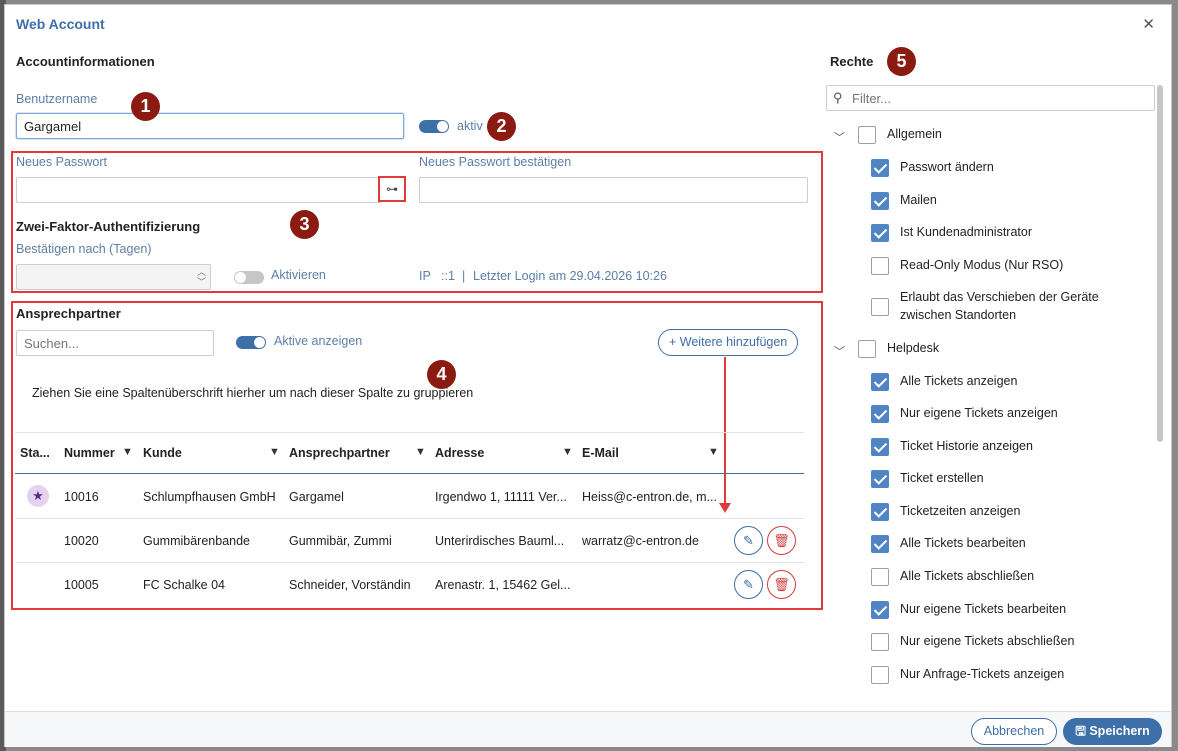 The width and height of the screenshot is (1178, 751). I want to click on cell-customer: Gummibärenbande, so click(197, 541).